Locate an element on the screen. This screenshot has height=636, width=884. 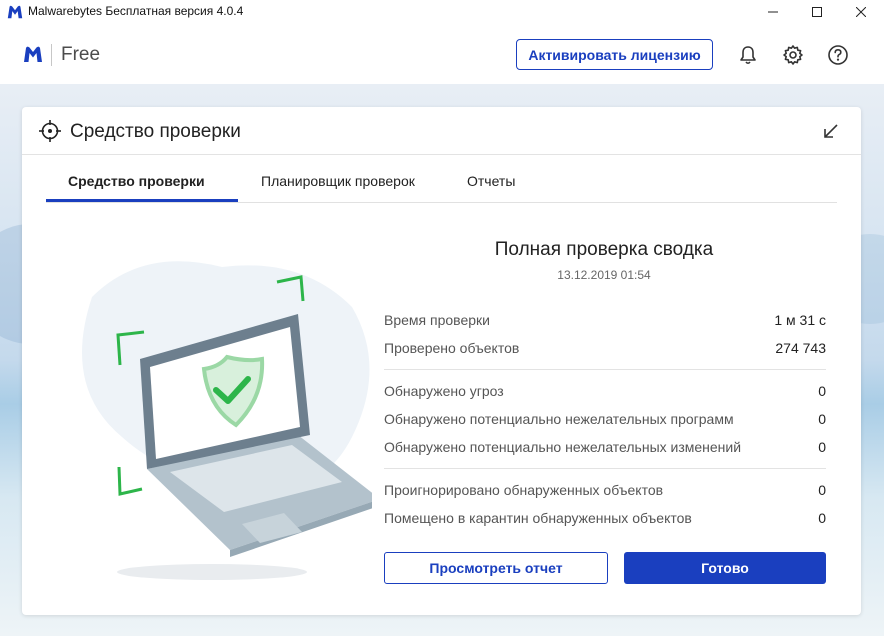
card-title: Средство проверки is located at coordinates (155, 131).